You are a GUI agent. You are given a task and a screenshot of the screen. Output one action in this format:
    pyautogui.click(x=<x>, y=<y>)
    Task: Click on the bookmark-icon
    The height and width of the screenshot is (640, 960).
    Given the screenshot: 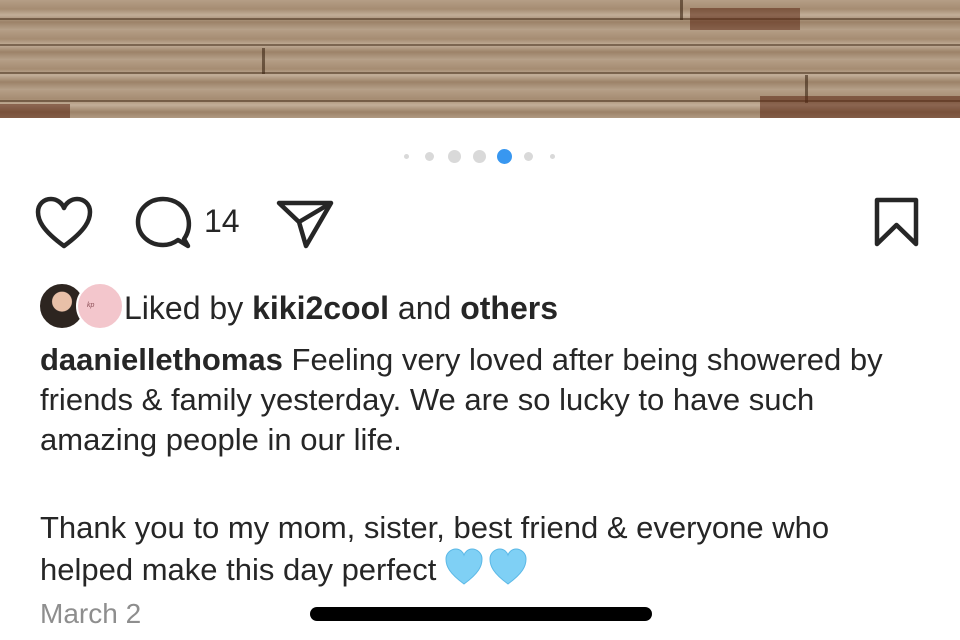 What is the action you would take?
    pyautogui.click(x=896, y=222)
    